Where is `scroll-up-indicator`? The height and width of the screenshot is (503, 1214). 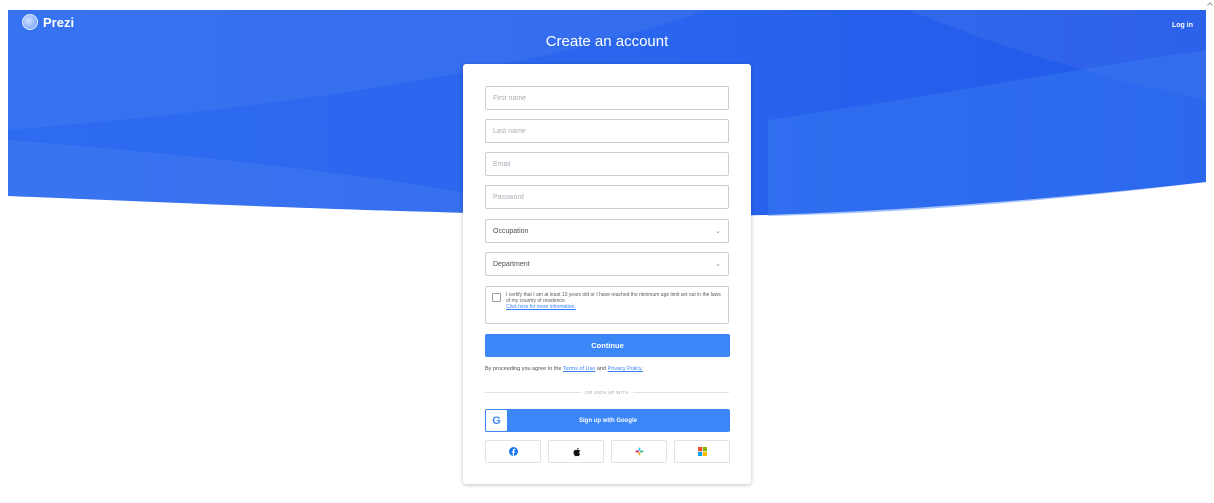 scroll-up-indicator is located at coordinates (1210, 5).